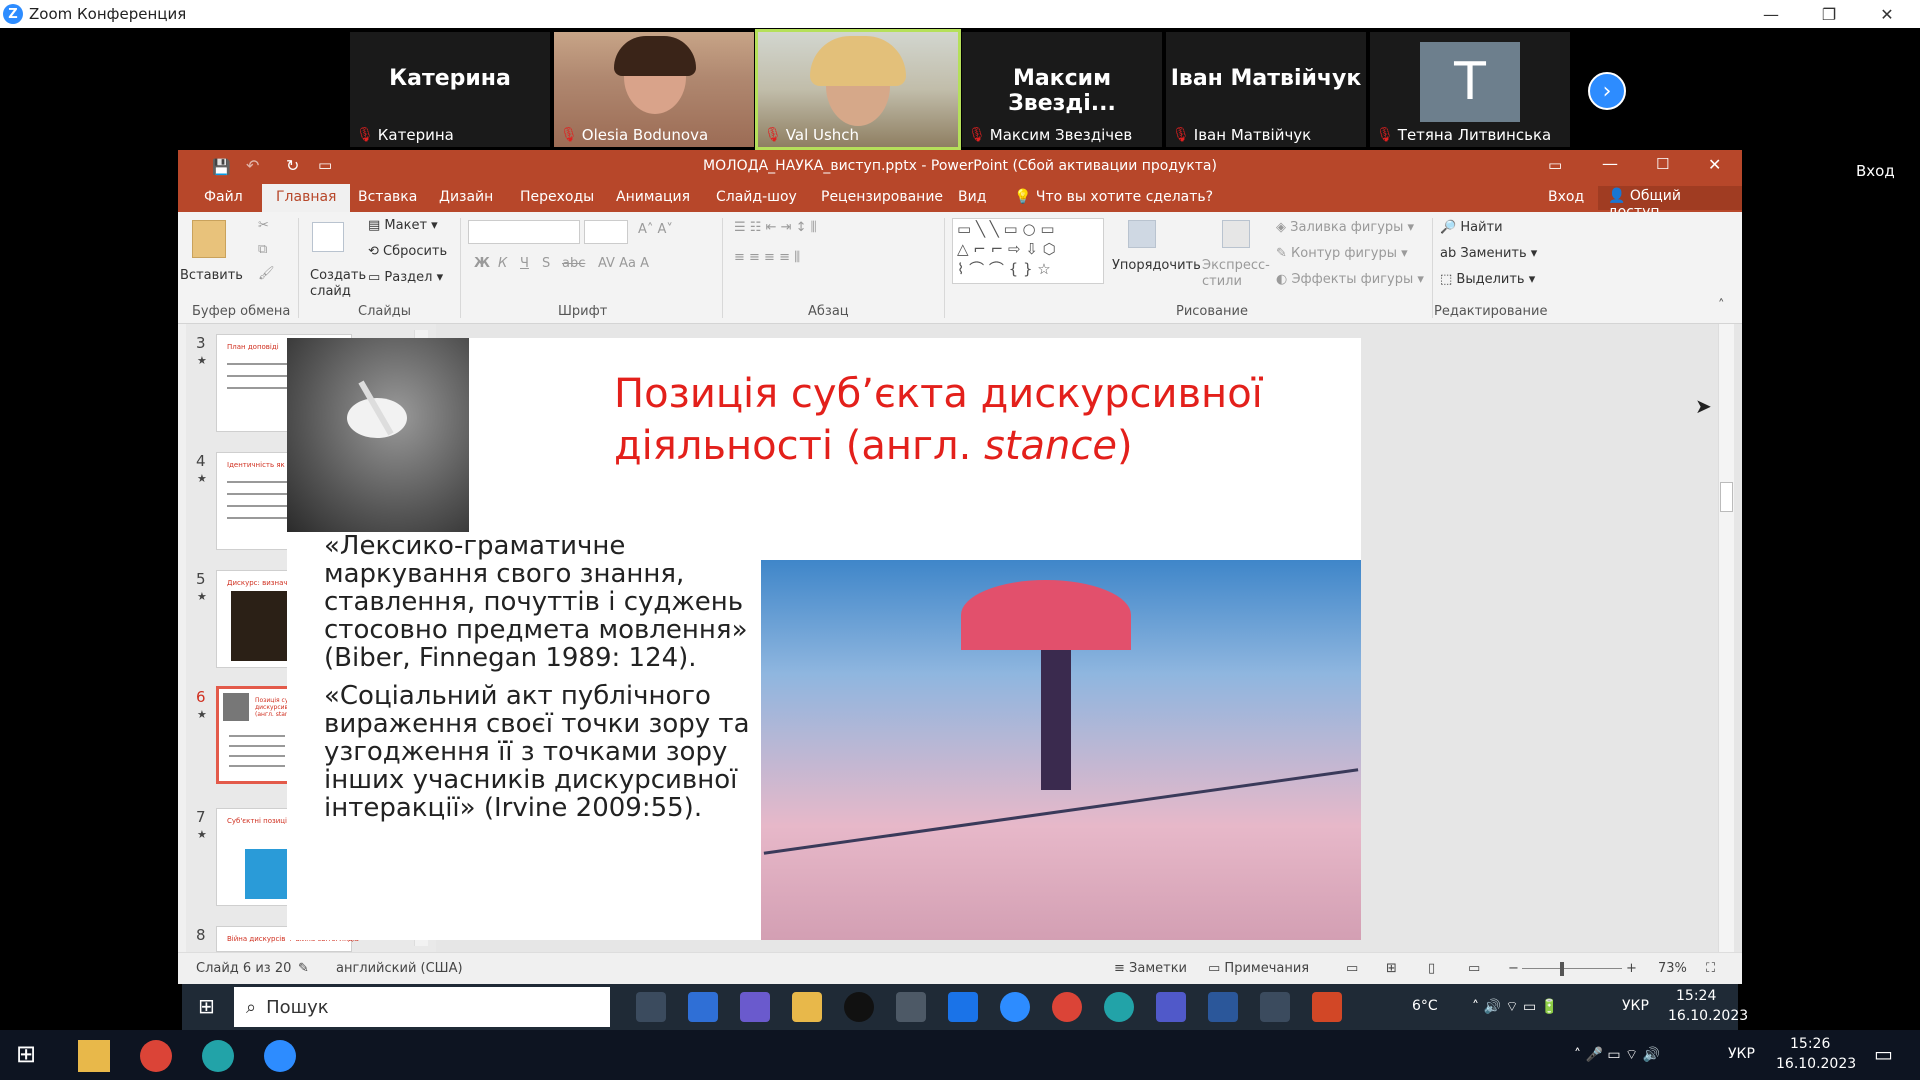 This screenshot has width=1920, height=1080. Describe the element at coordinates (1062, 89) in the screenshot. I see `participant-tile: Максим Звезді... 🎙 Максим Звездічев` at that location.